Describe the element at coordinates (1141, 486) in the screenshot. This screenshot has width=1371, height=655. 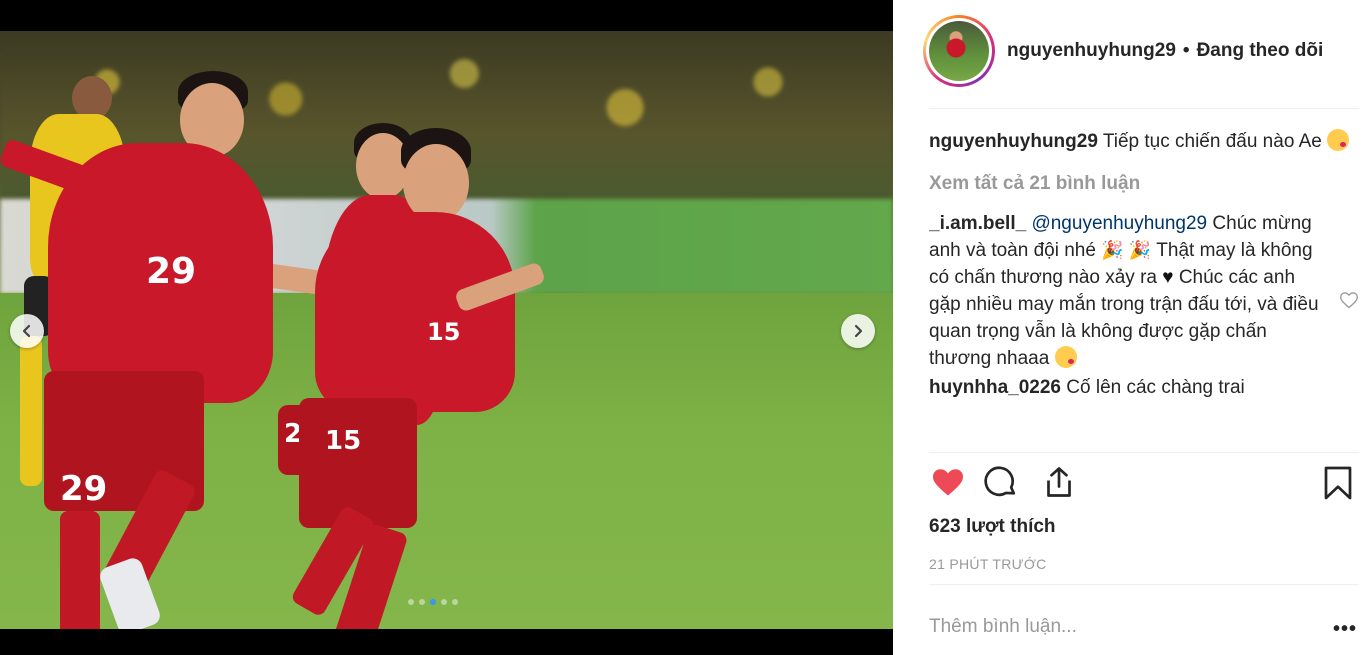
I see `action-bar` at that location.